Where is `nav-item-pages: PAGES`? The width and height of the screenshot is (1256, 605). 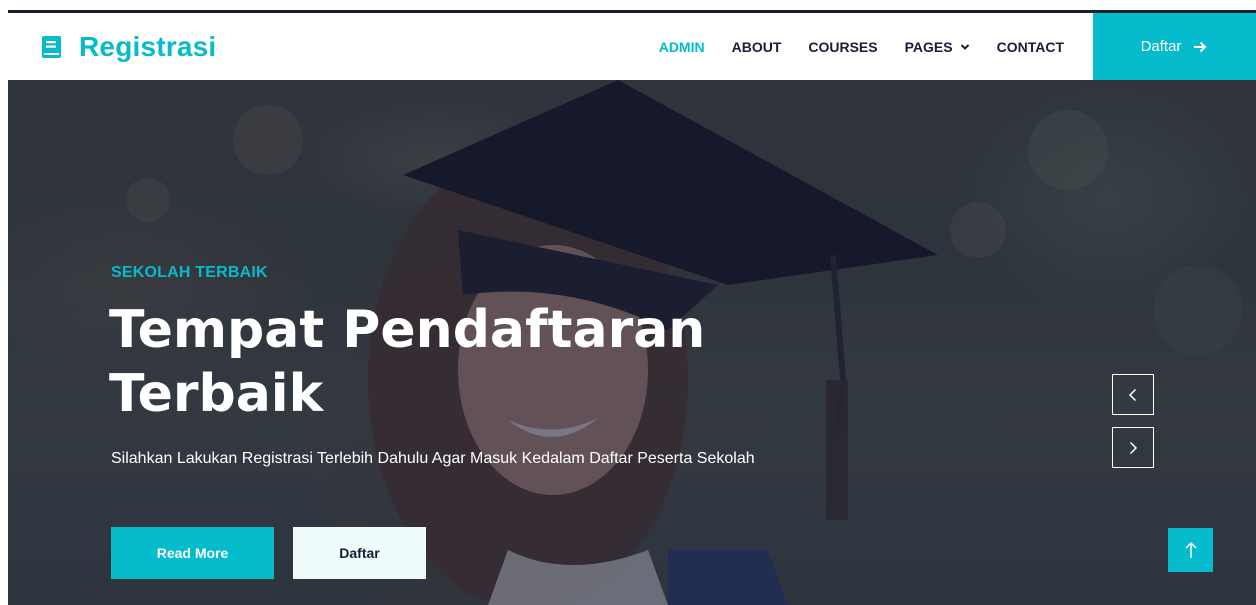
nav-item-pages: PAGES is located at coordinates (937, 47).